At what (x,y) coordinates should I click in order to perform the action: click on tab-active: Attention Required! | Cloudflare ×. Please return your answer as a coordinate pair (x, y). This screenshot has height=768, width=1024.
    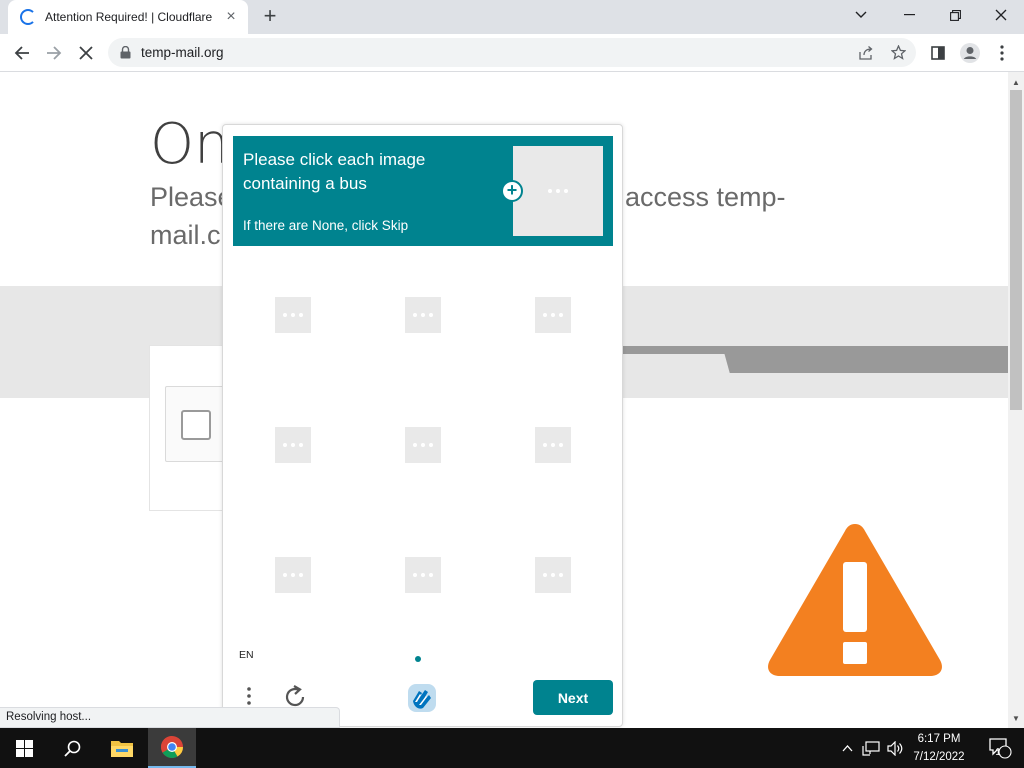
    Looking at the image, I should click on (128, 17).